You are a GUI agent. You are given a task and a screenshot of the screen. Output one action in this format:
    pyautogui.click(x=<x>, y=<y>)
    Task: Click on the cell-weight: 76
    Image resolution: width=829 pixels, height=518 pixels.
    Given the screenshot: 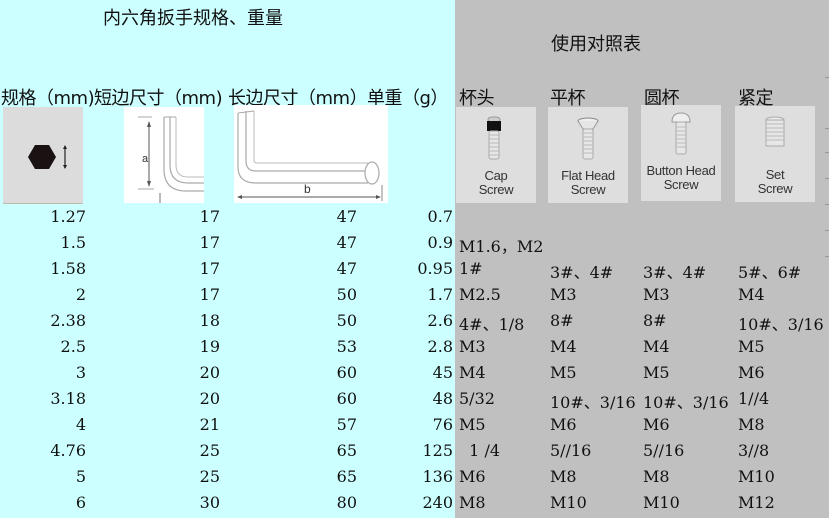 What is the action you would take?
    pyautogui.click(x=443, y=424)
    